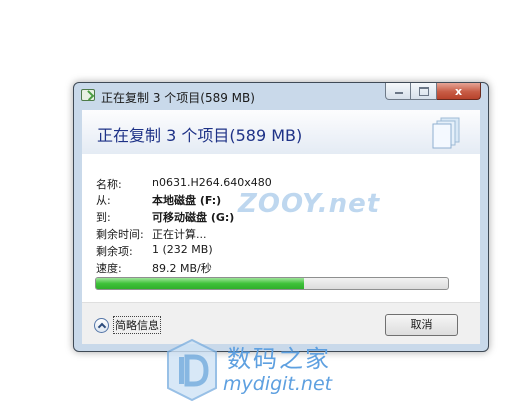 This screenshot has height=409, width=507. Describe the element at coordinates (200, 283) in the screenshot. I see `progress-fill` at that location.